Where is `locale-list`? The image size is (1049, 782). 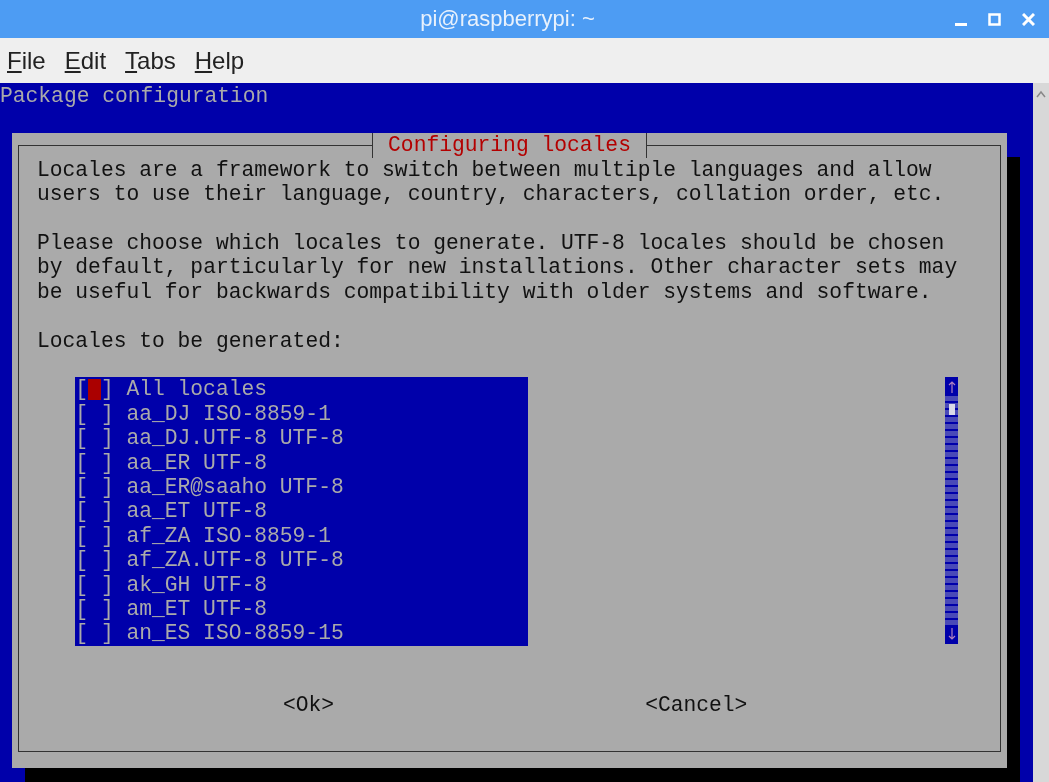
locale-list is located at coordinates (302, 511).